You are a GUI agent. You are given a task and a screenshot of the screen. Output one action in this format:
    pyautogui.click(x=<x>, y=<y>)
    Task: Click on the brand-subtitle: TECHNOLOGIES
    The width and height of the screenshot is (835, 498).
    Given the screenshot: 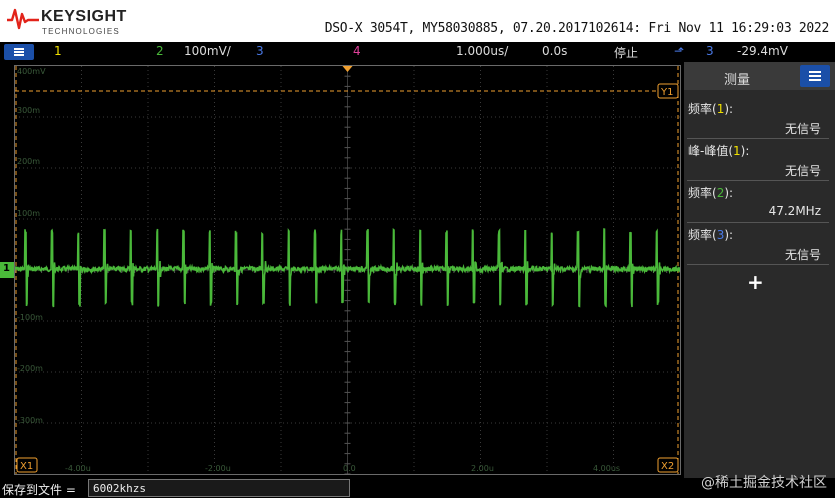 What is the action you would take?
    pyautogui.click(x=81, y=31)
    